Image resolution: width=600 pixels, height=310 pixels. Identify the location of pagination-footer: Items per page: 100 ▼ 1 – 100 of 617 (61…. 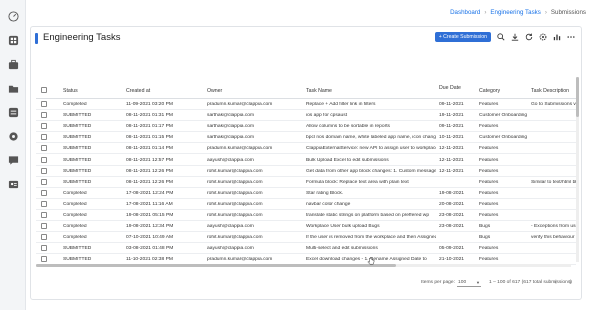
(307, 284).